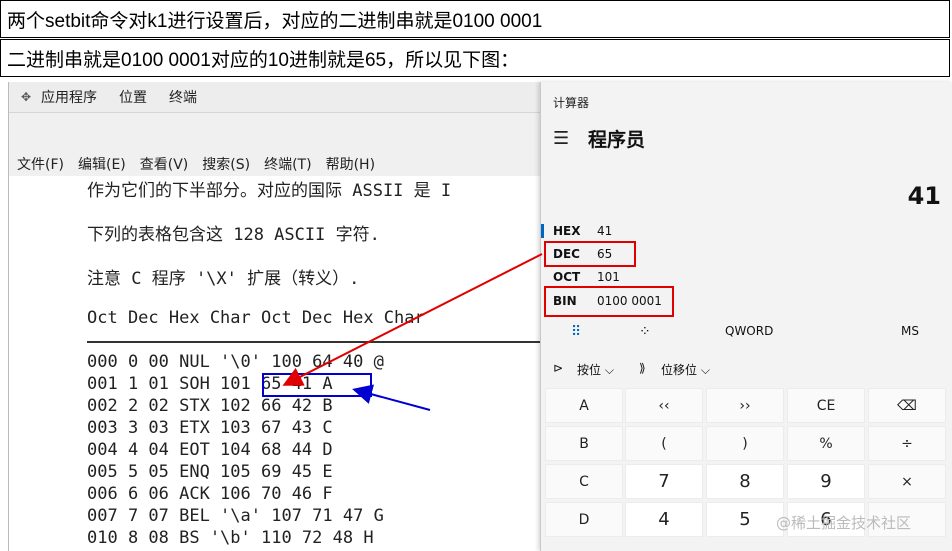 The width and height of the screenshot is (952, 551). Describe the element at coordinates (609, 301) in the screenshot. I see `bin-highlight-box` at that location.